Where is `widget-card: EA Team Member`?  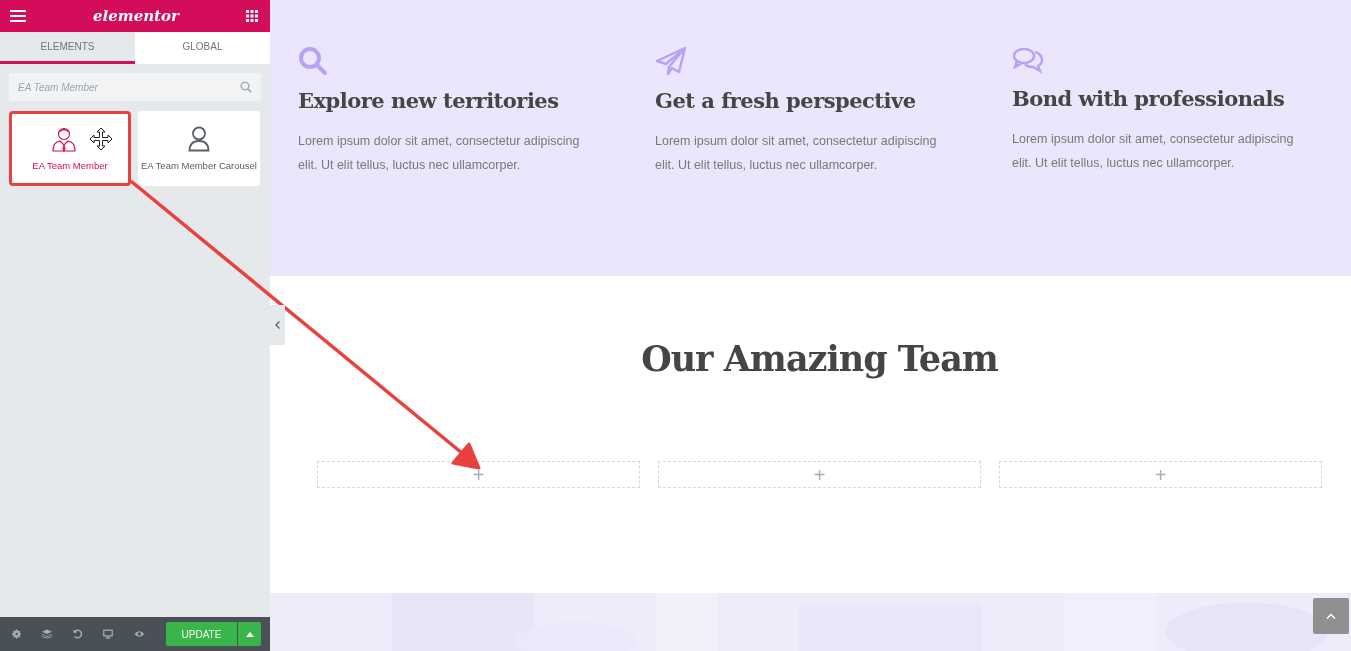 widget-card: EA Team Member is located at coordinates (70, 148).